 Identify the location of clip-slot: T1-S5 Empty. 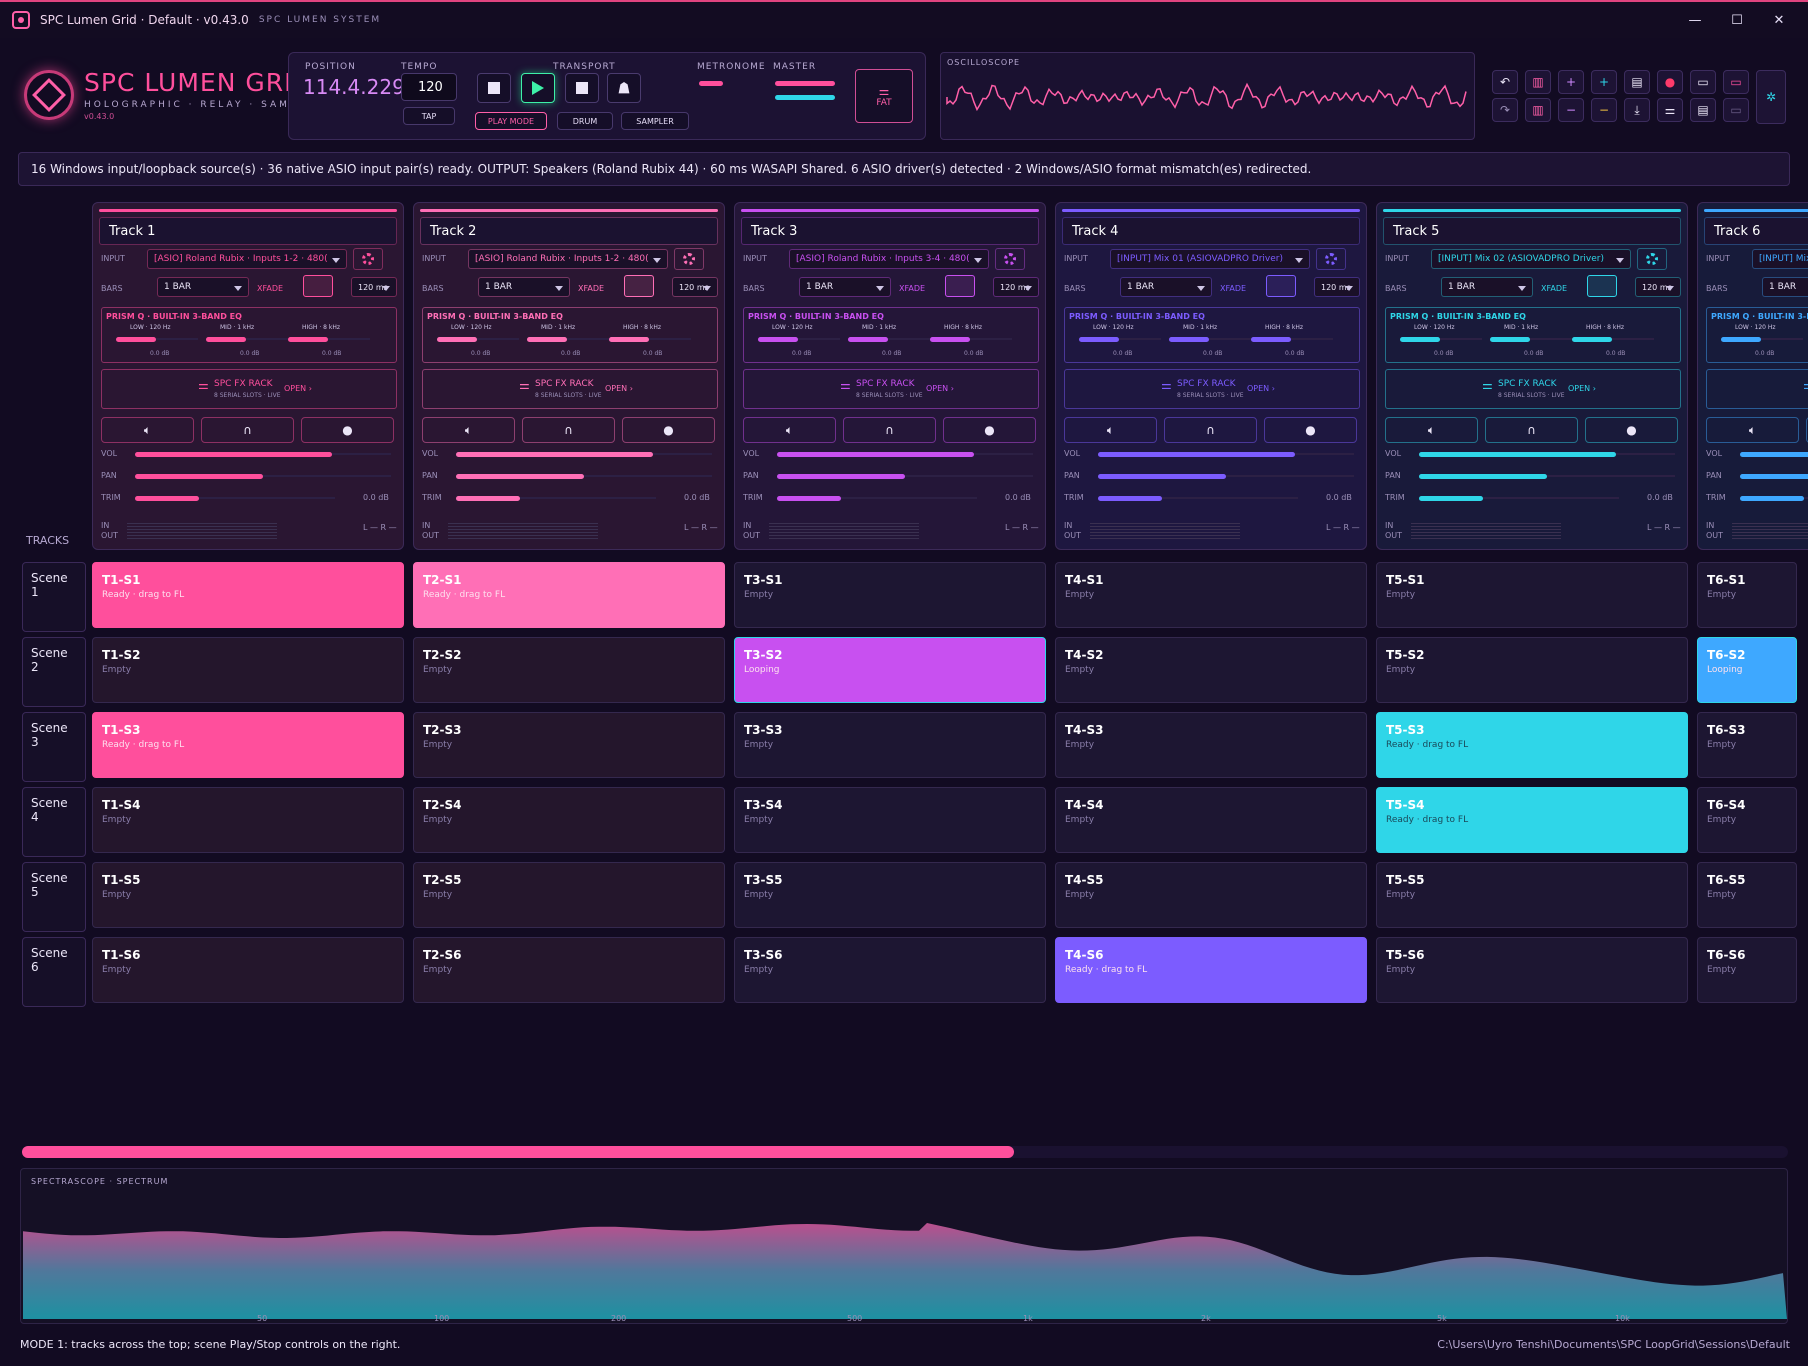
(248, 895).